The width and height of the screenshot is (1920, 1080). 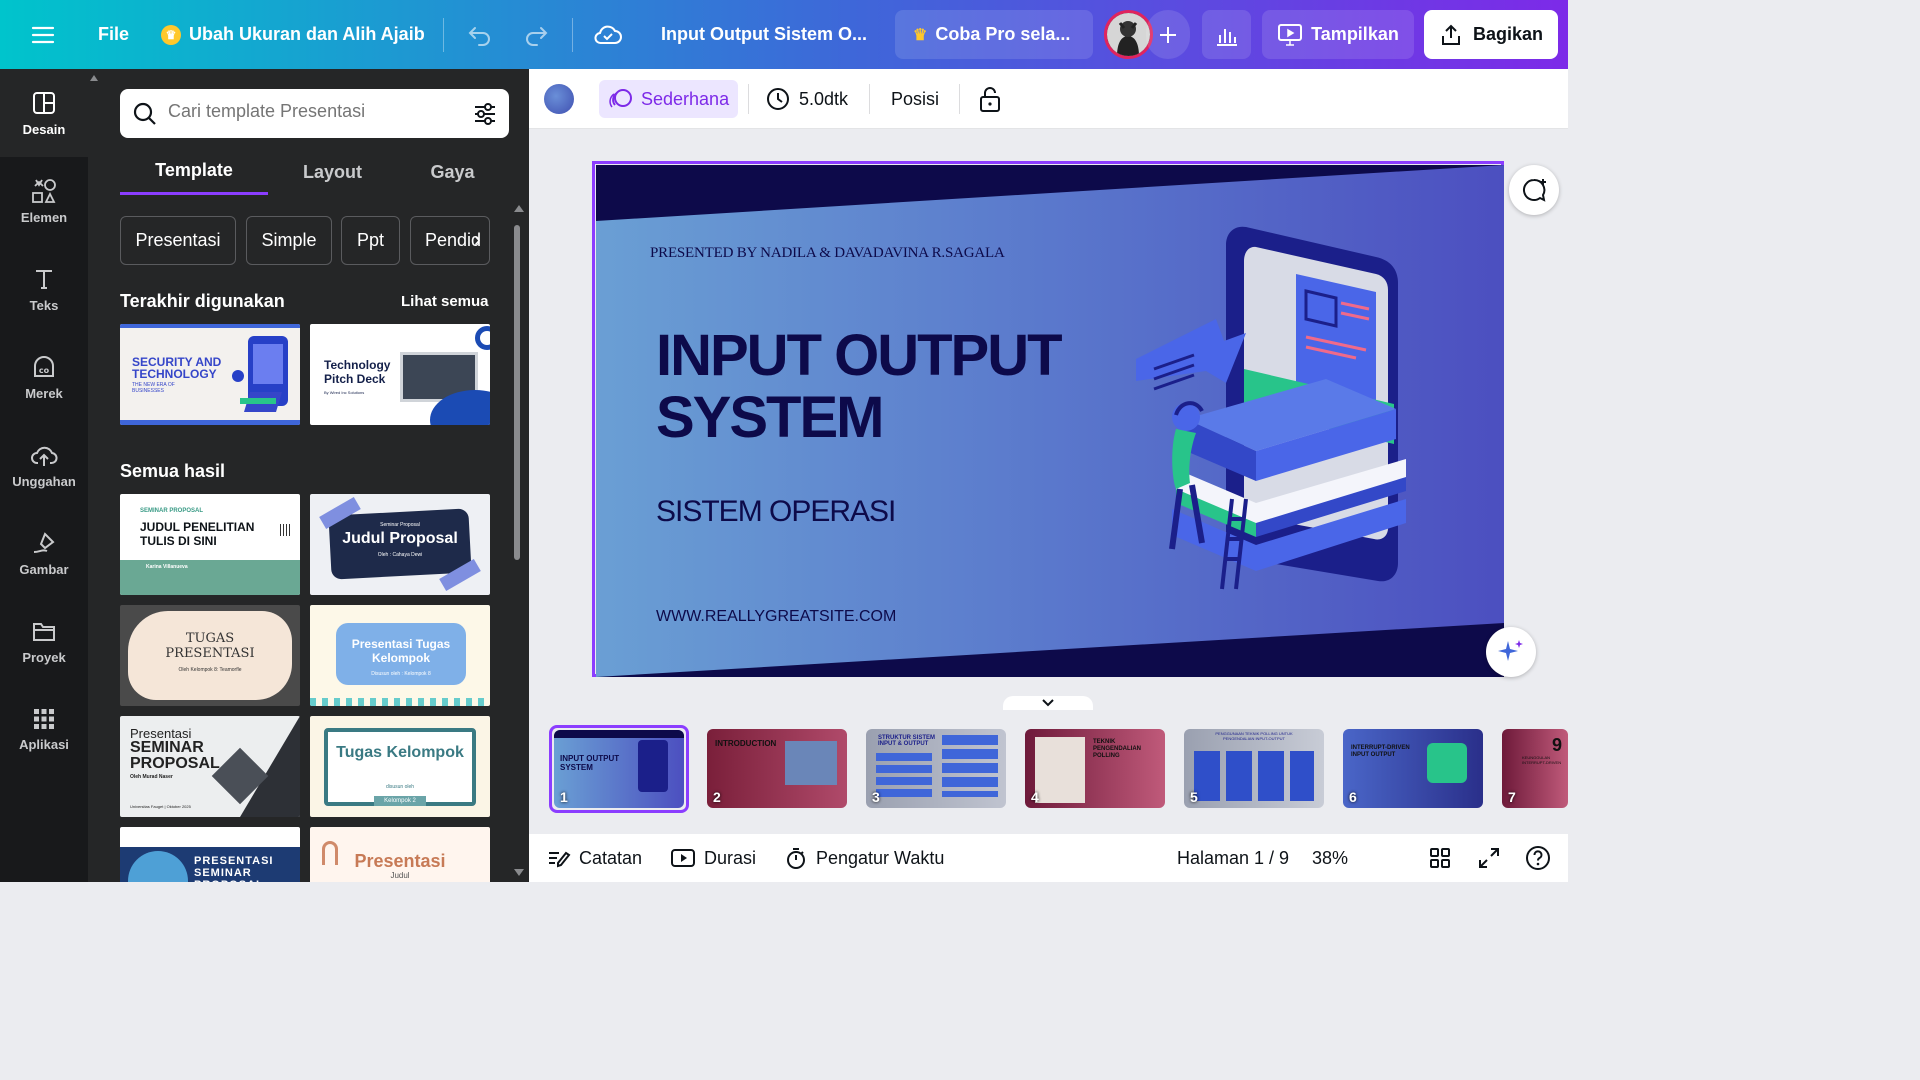 I want to click on share-button: Bagikan, so click(x=1491, y=34).